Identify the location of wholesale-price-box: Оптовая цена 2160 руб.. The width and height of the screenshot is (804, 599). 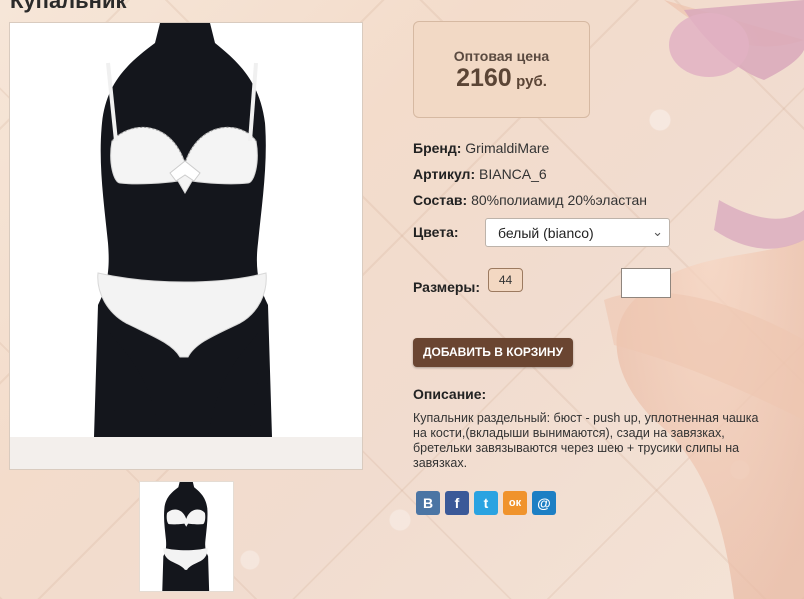
(501, 69).